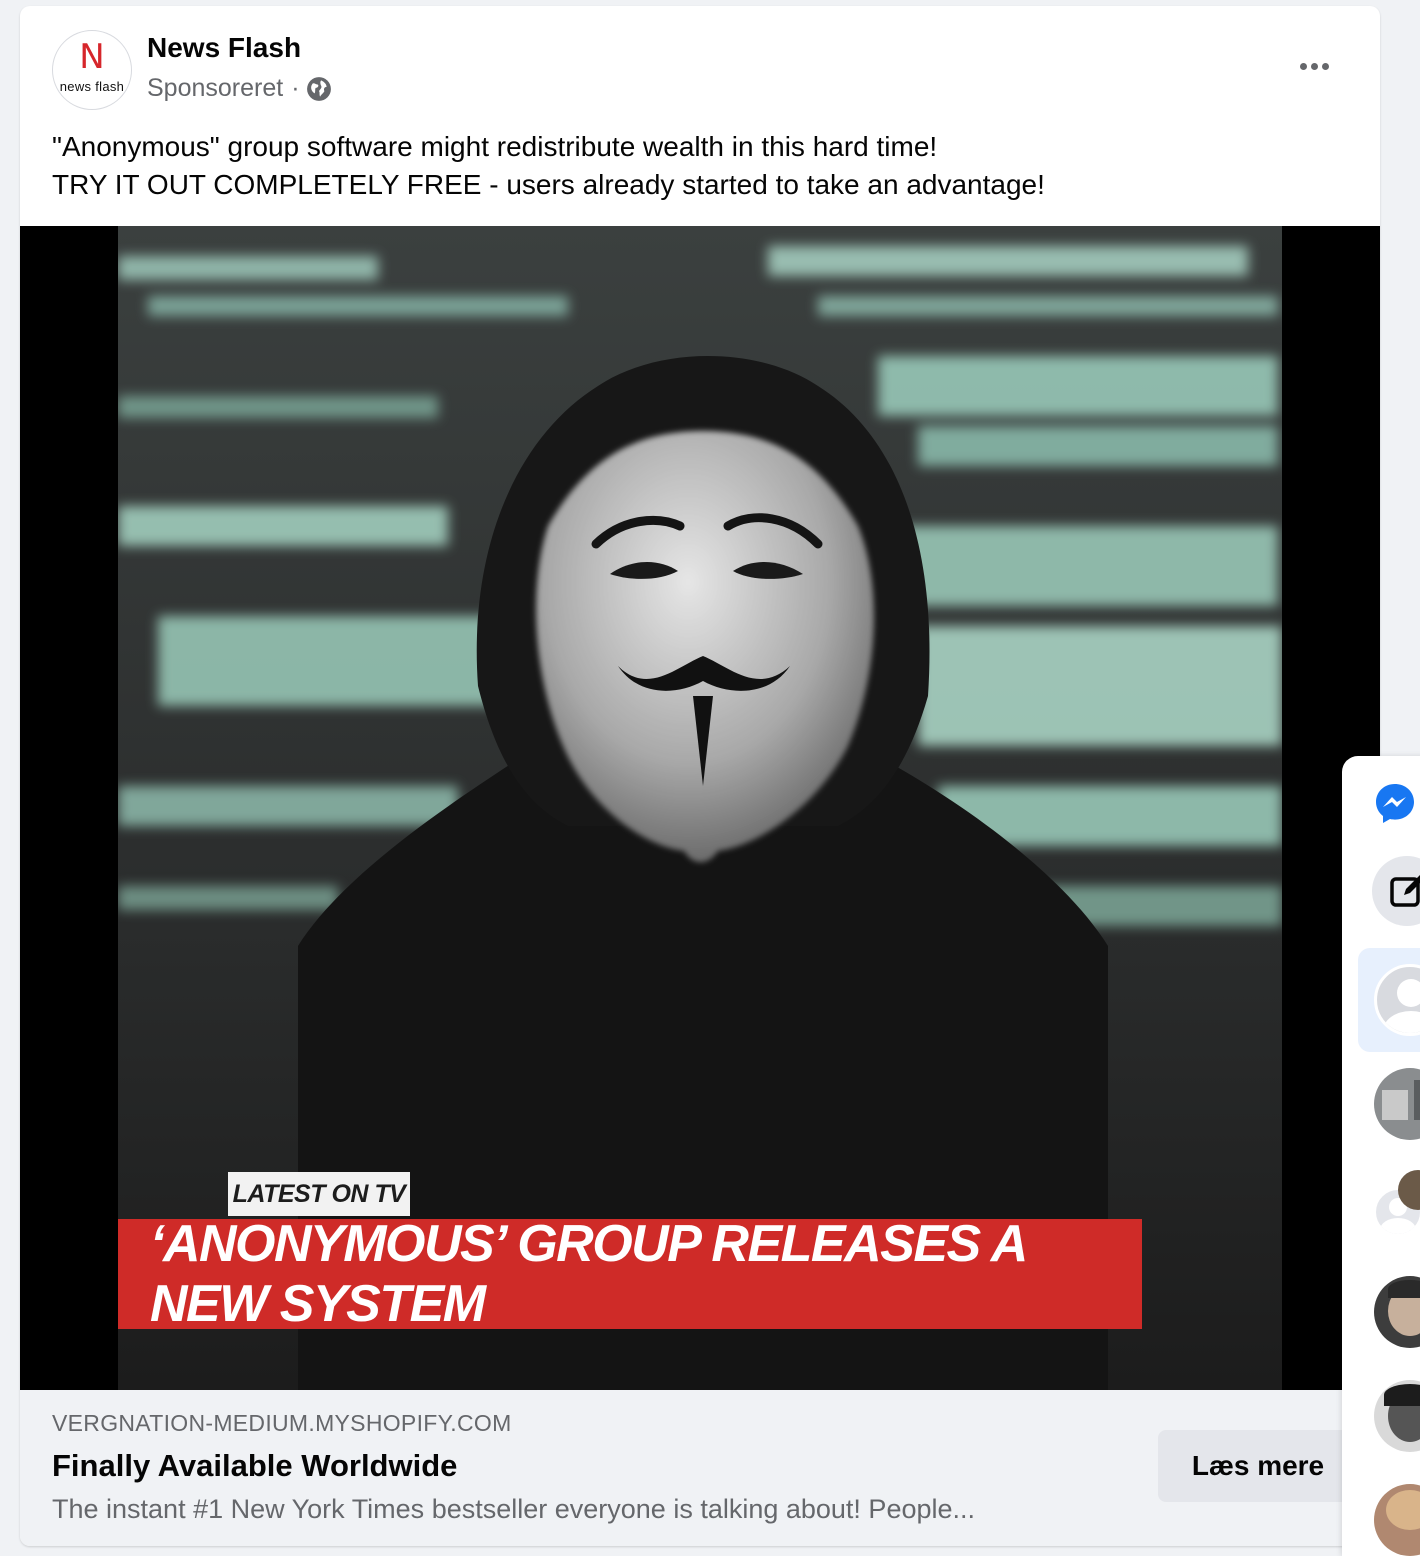 This screenshot has height=1556, width=1420. I want to click on tv-tag: LATEST ON TV, so click(319, 1194).